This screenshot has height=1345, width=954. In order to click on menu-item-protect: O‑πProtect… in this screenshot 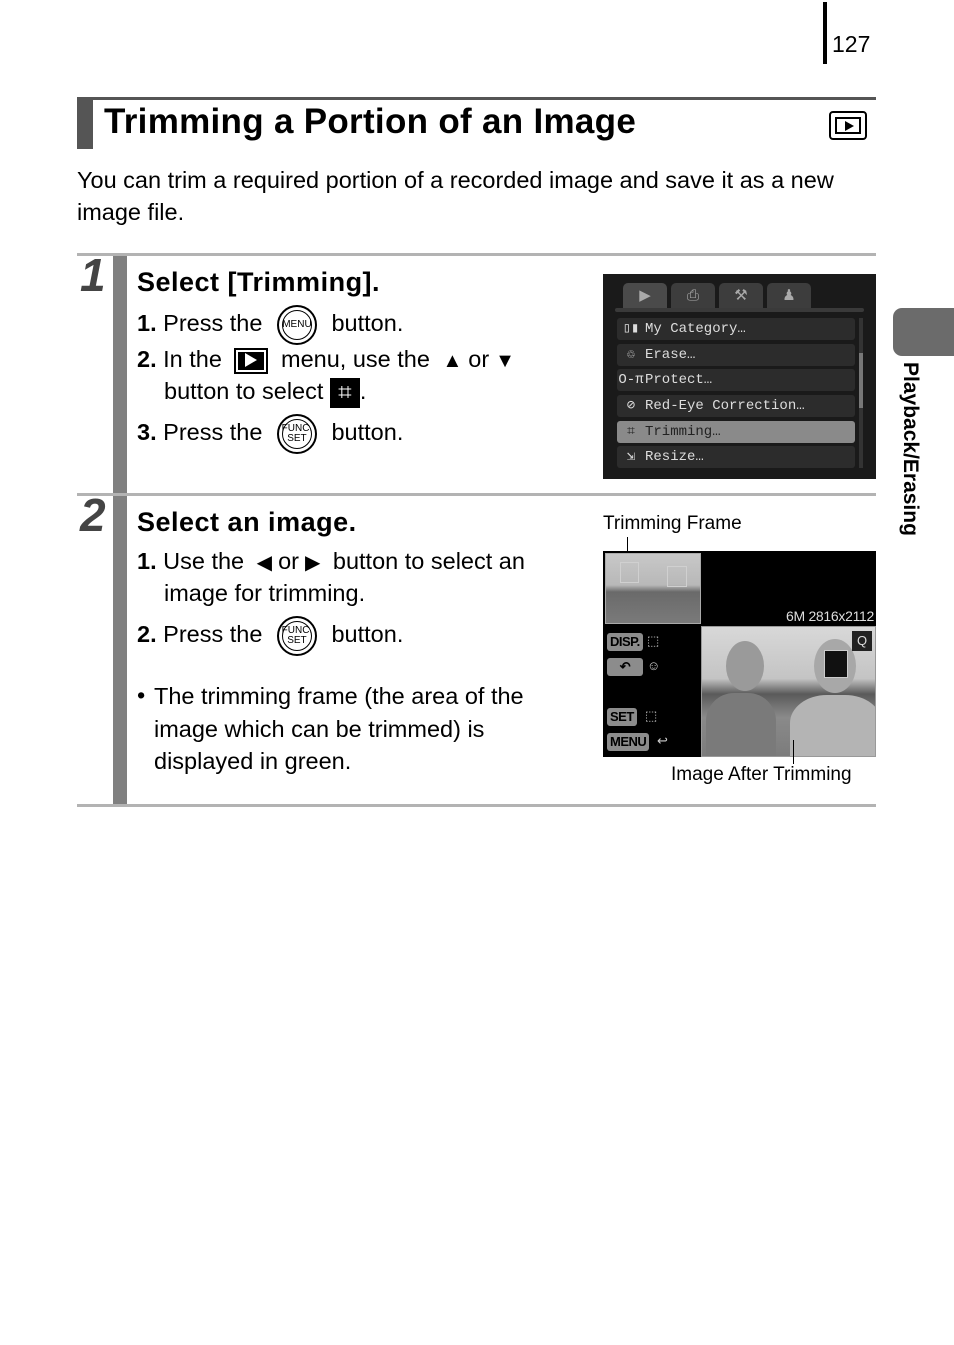, I will do `click(736, 380)`.